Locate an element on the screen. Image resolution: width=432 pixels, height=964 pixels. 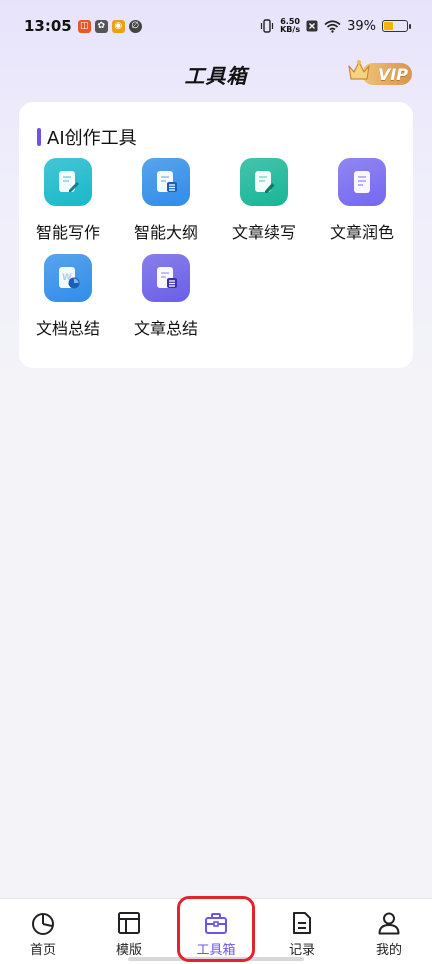
nav-label: 模版 is located at coordinates (128, 950).